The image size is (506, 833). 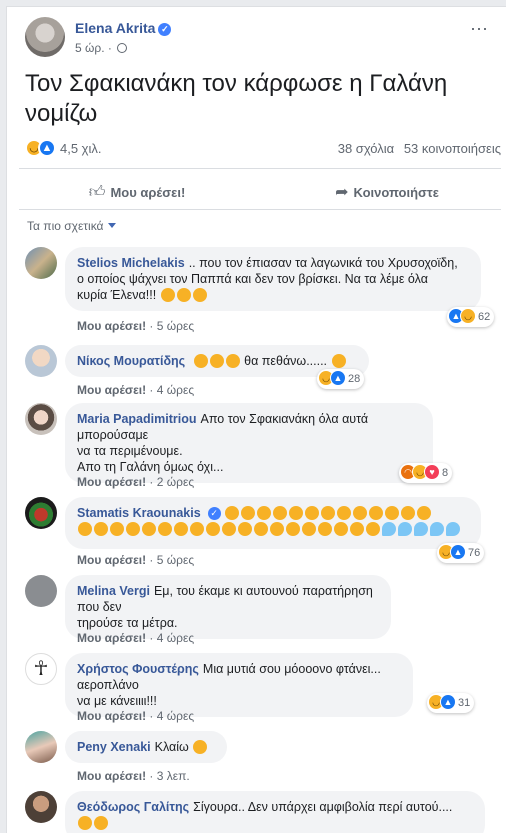 What do you see at coordinates (260, 168) in the screenshot?
I see `divider` at bounding box center [260, 168].